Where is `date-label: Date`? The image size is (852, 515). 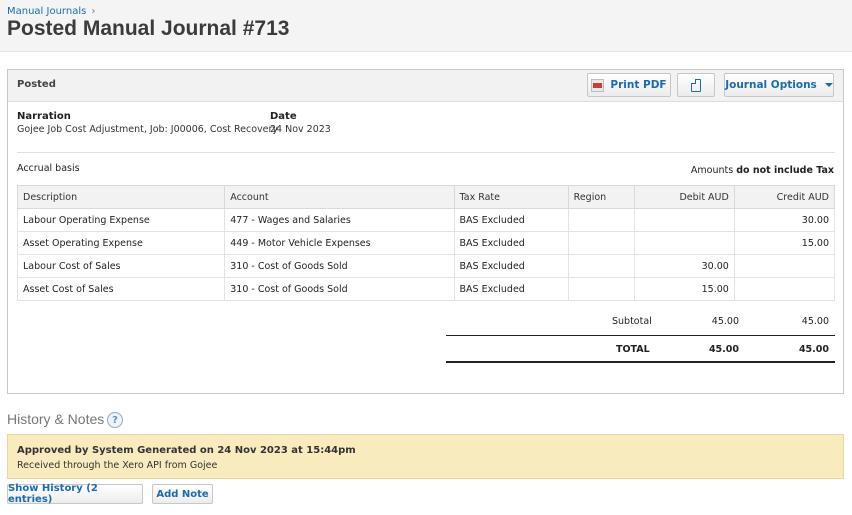 date-label: Date is located at coordinates (283, 116).